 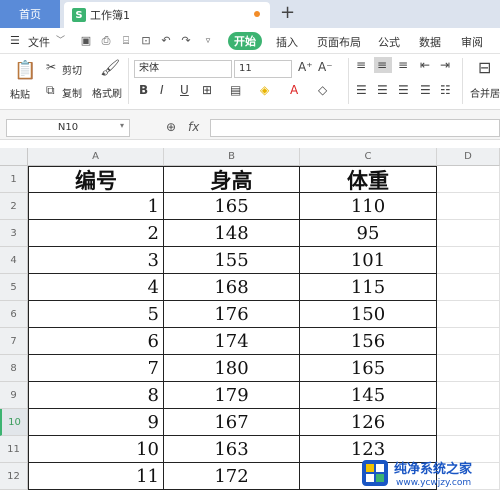 I want to click on table-cell: 172, so click(x=232, y=476).